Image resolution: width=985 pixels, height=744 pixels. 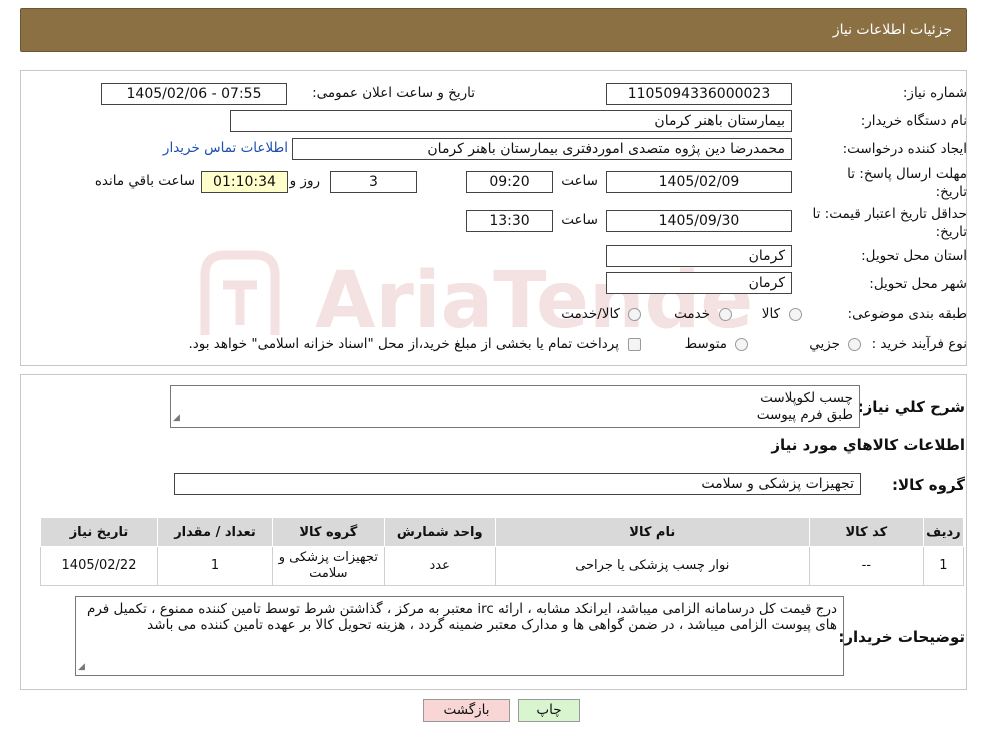 What do you see at coordinates (692, 314) in the screenshot?
I see `category-option-service: خدمت` at bounding box center [692, 314].